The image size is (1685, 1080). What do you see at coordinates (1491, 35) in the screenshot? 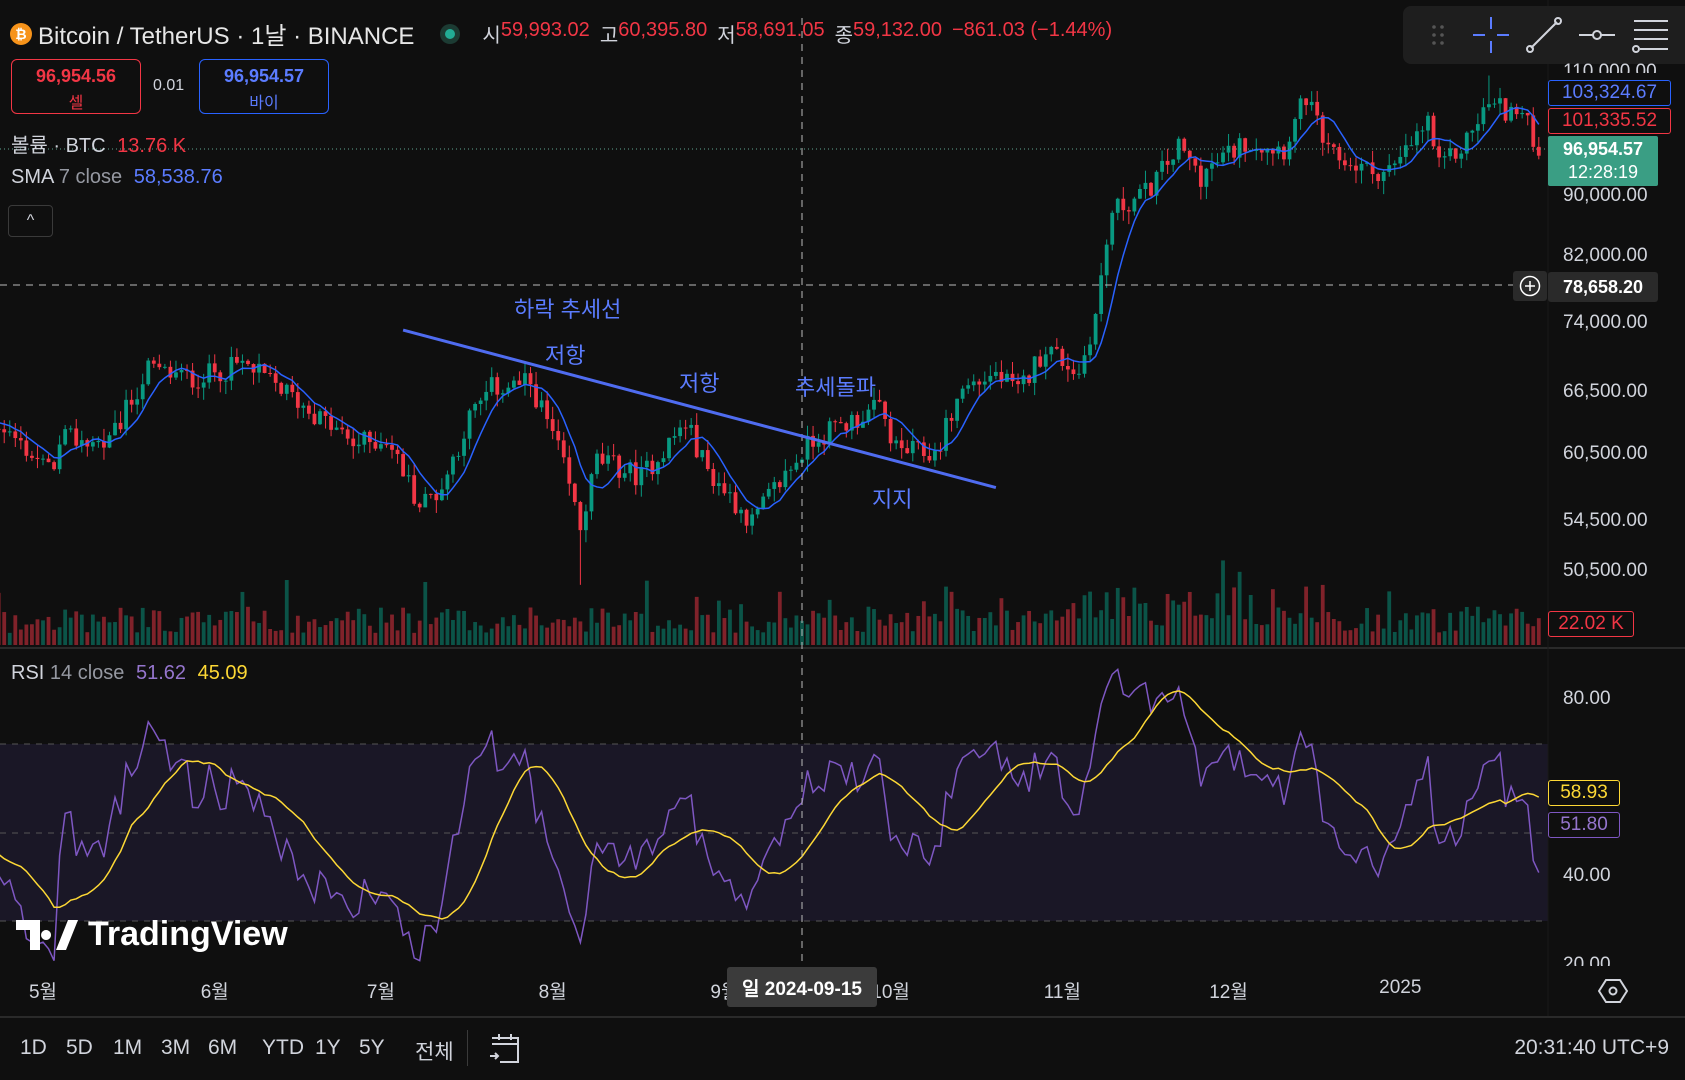
I see `crosshair-icon` at bounding box center [1491, 35].